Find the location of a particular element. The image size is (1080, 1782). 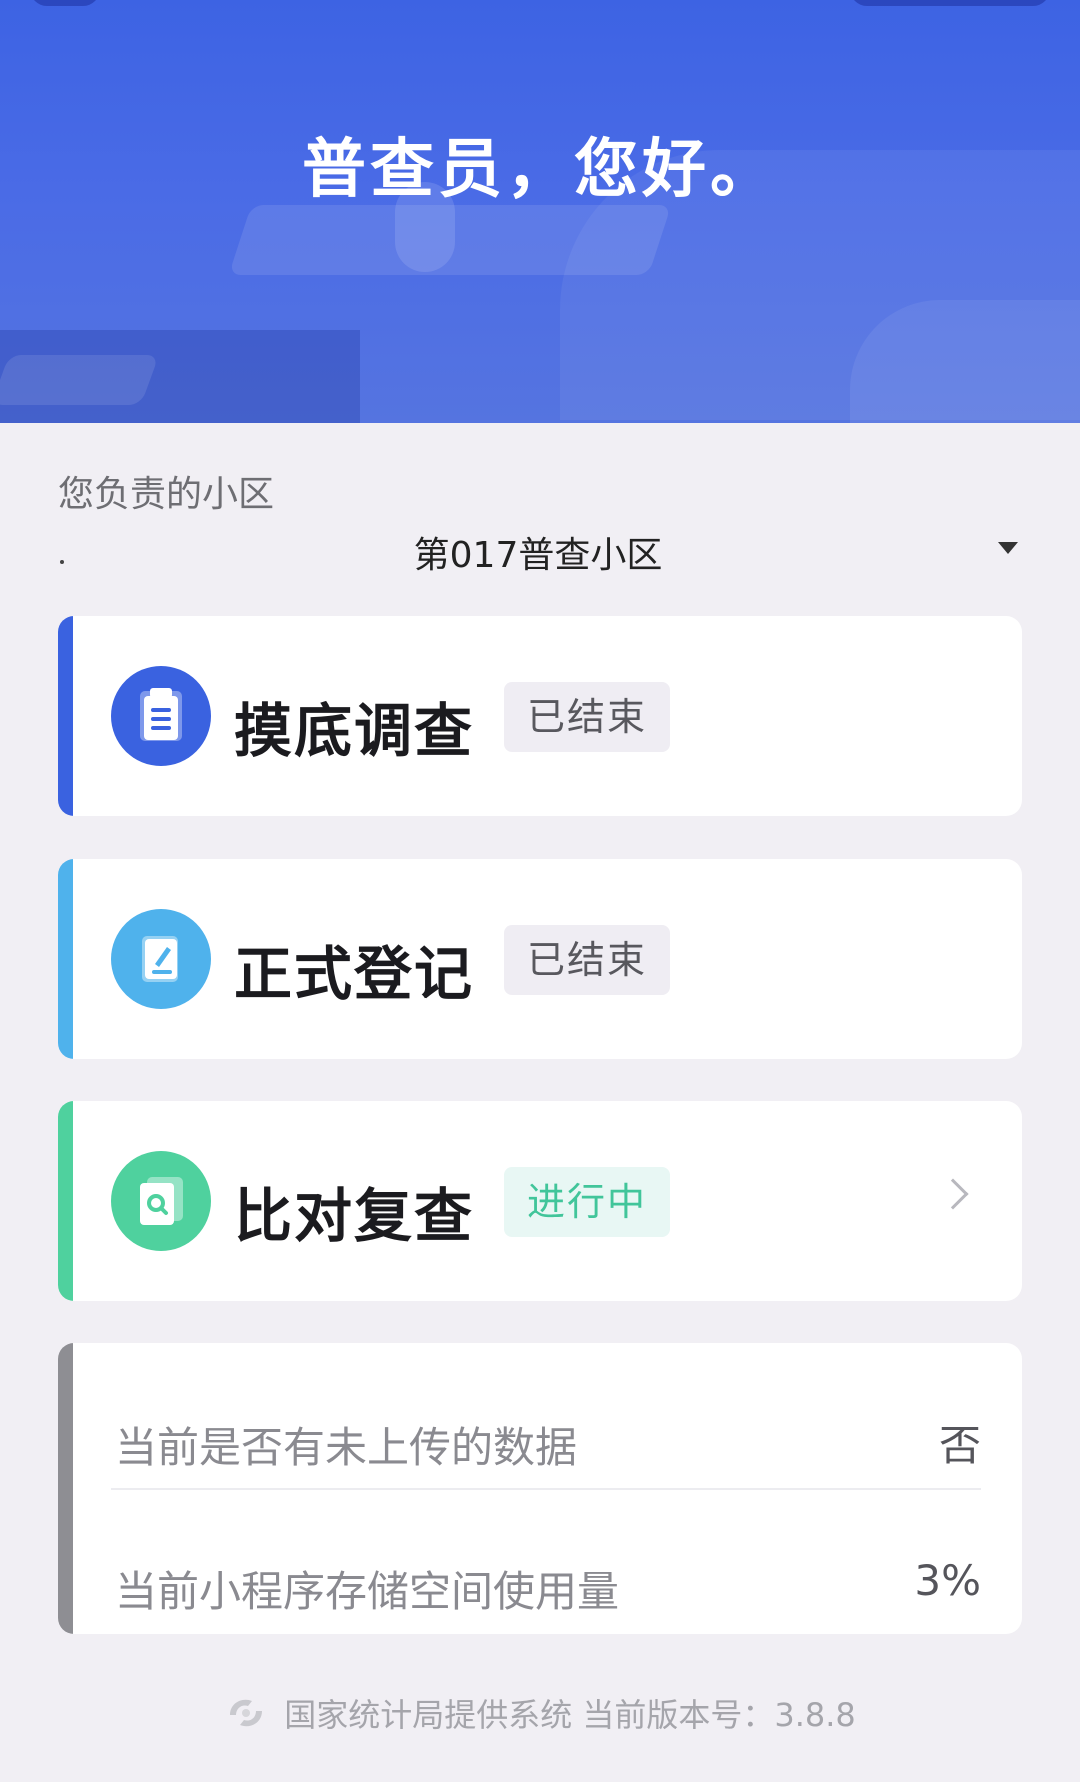

footer-text: 国家统计局提供系统 当前版本号：3.8.8 is located at coordinates (570, 1715).